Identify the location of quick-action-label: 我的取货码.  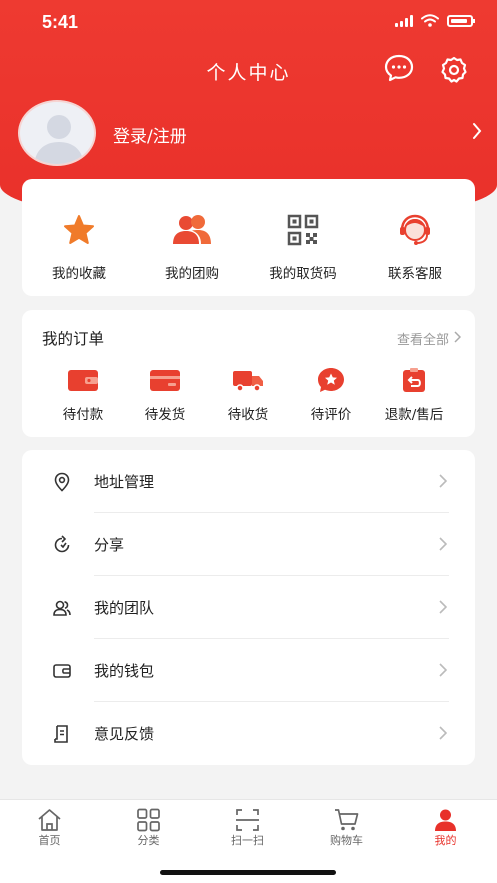
(303, 274).